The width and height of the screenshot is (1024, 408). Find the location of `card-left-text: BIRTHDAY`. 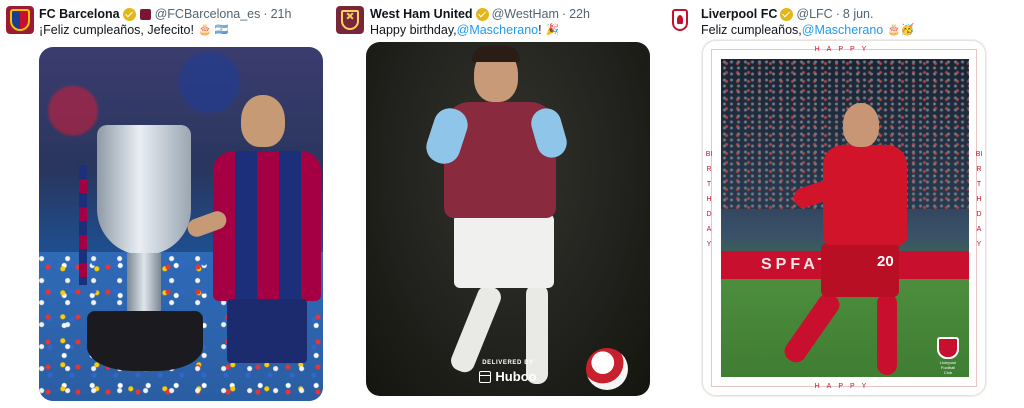

card-left-text: BIRTHDAY is located at coordinates (709, 199).